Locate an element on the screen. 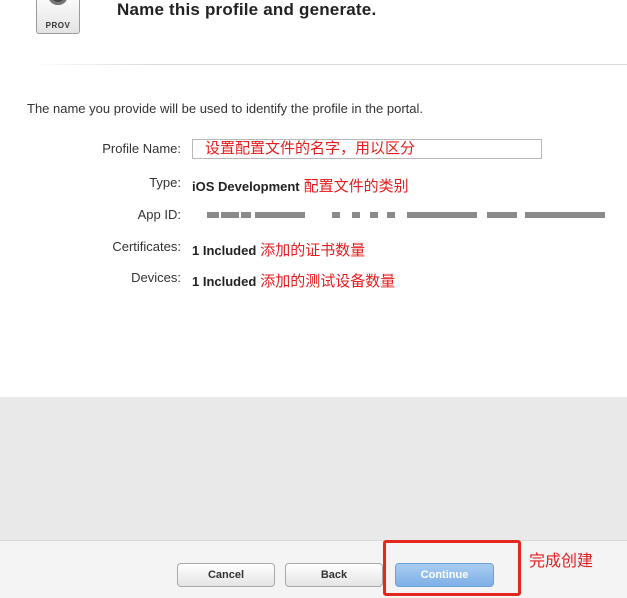 This screenshot has height=598, width=627. back-button: Back is located at coordinates (334, 575).